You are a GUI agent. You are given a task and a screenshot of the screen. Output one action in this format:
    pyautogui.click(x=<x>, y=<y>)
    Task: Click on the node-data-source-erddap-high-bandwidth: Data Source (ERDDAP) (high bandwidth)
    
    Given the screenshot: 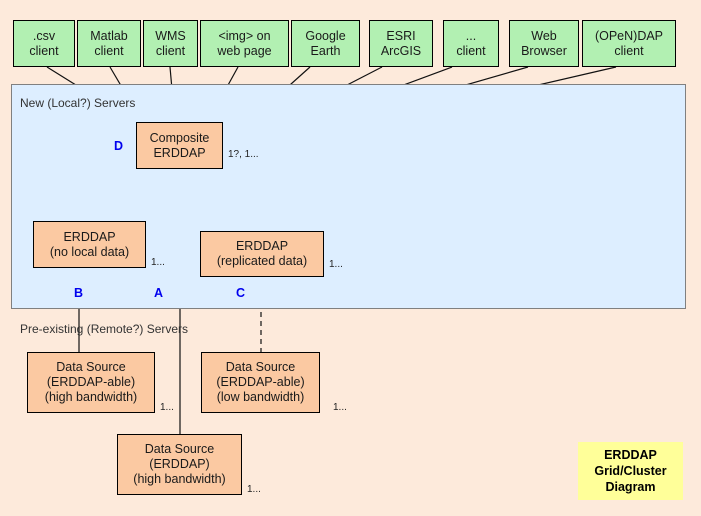 What is the action you would take?
    pyautogui.click(x=179, y=464)
    